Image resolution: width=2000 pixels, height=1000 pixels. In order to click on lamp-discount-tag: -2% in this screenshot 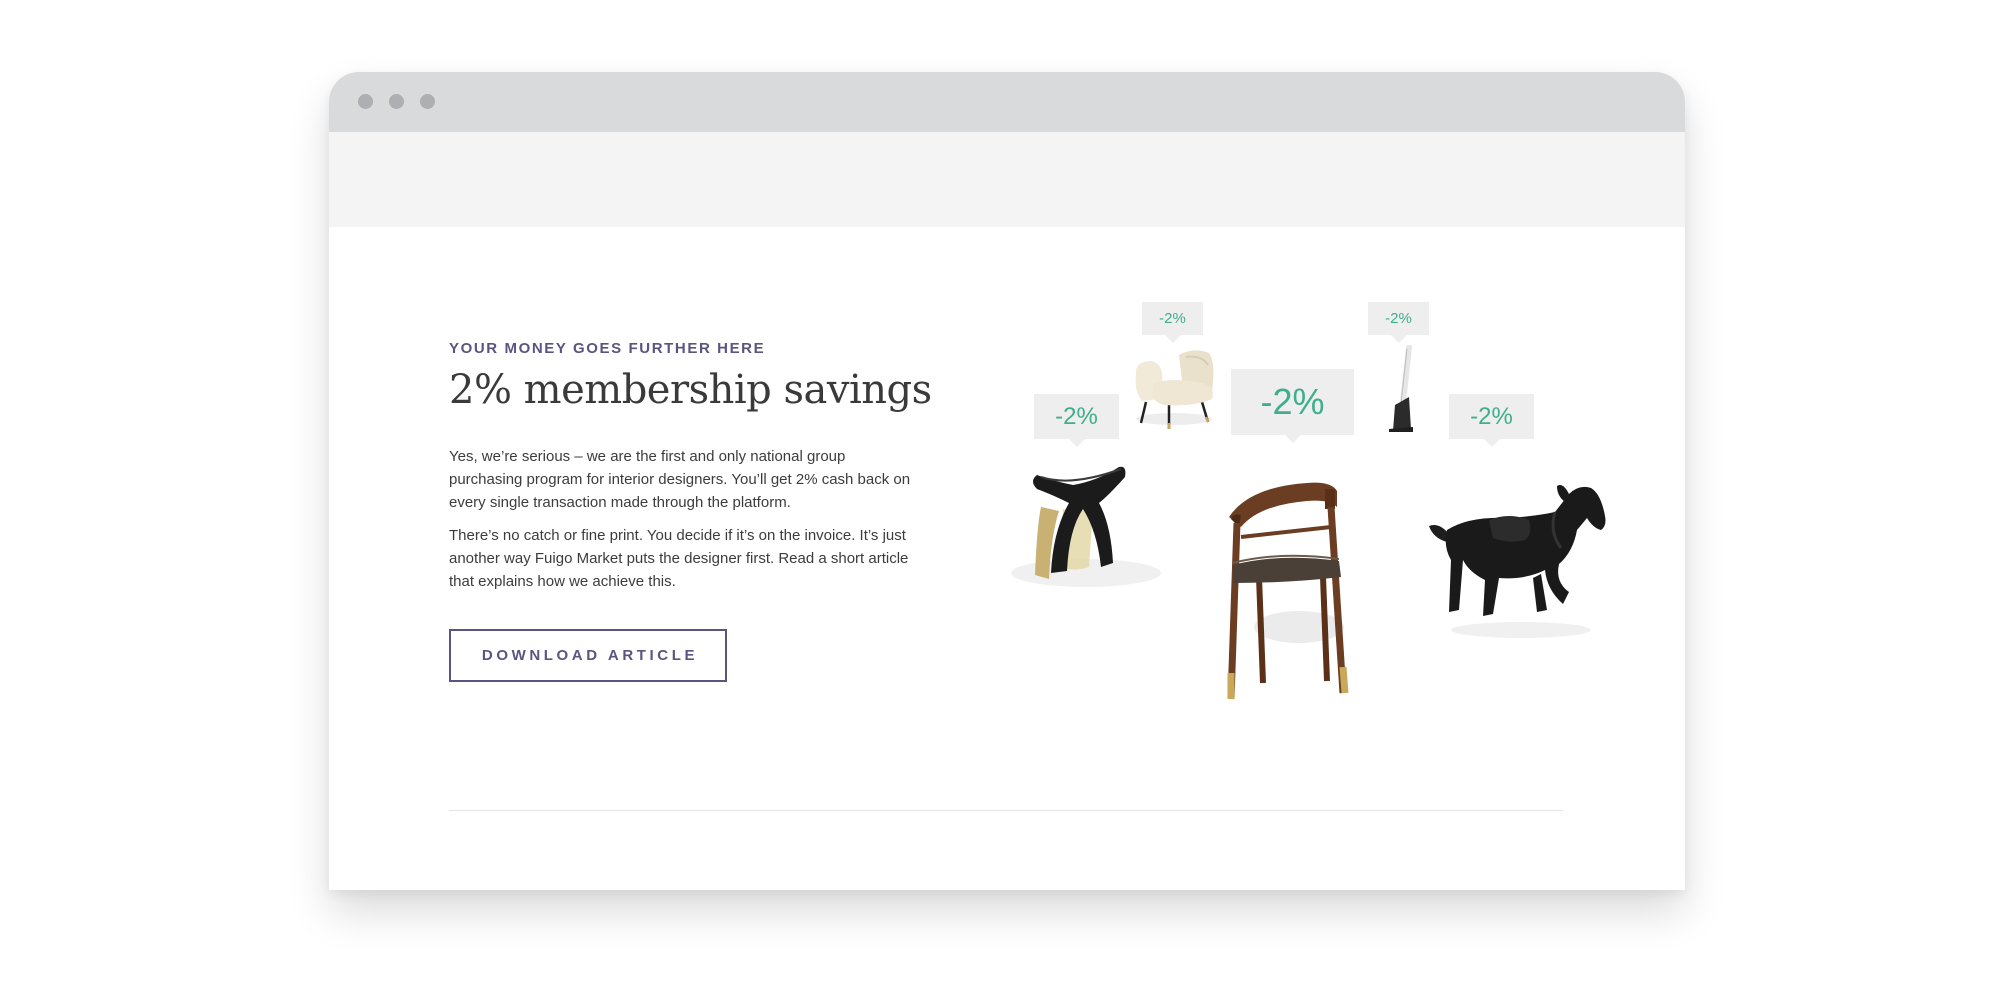, I will do `click(1398, 322)`.